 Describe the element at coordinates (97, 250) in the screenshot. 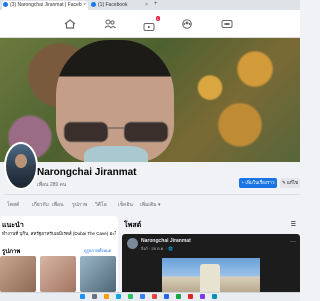

I see `see-all-photos-link: ดูรูปภาพทั้งหมด` at that location.